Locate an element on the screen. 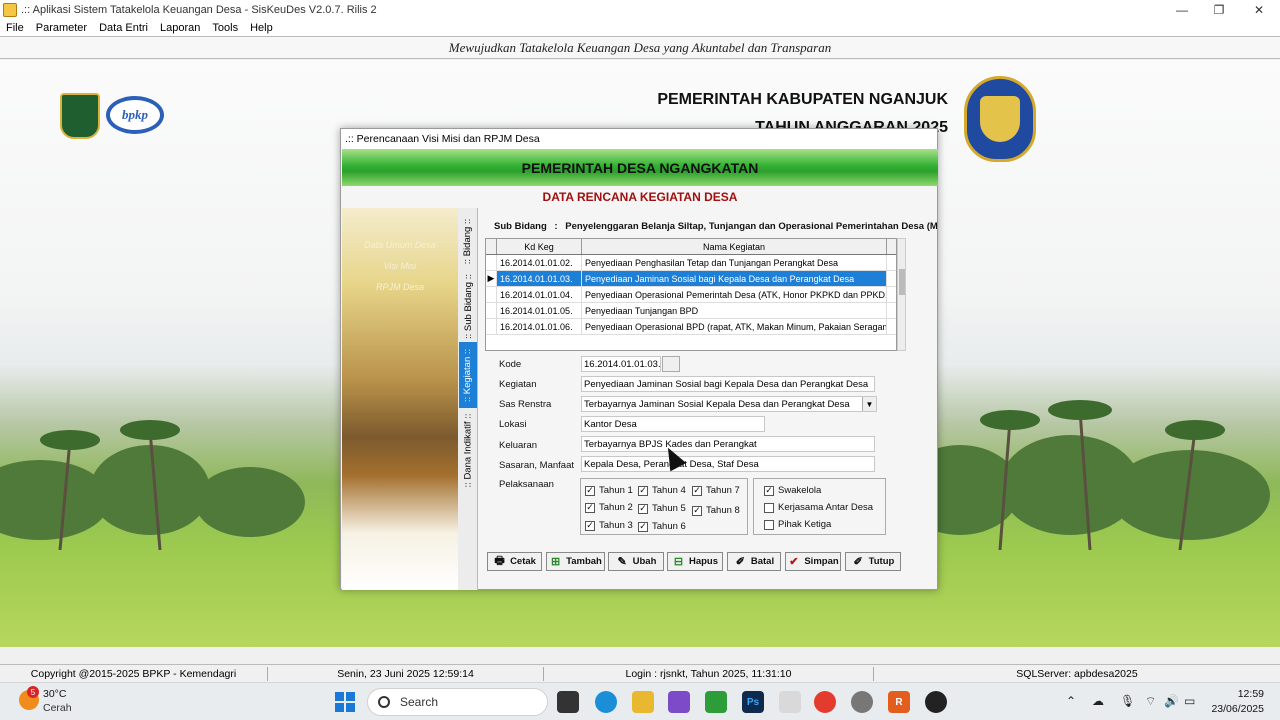 The width and height of the screenshot is (1280, 720). photos-icon is located at coordinates (679, 702).